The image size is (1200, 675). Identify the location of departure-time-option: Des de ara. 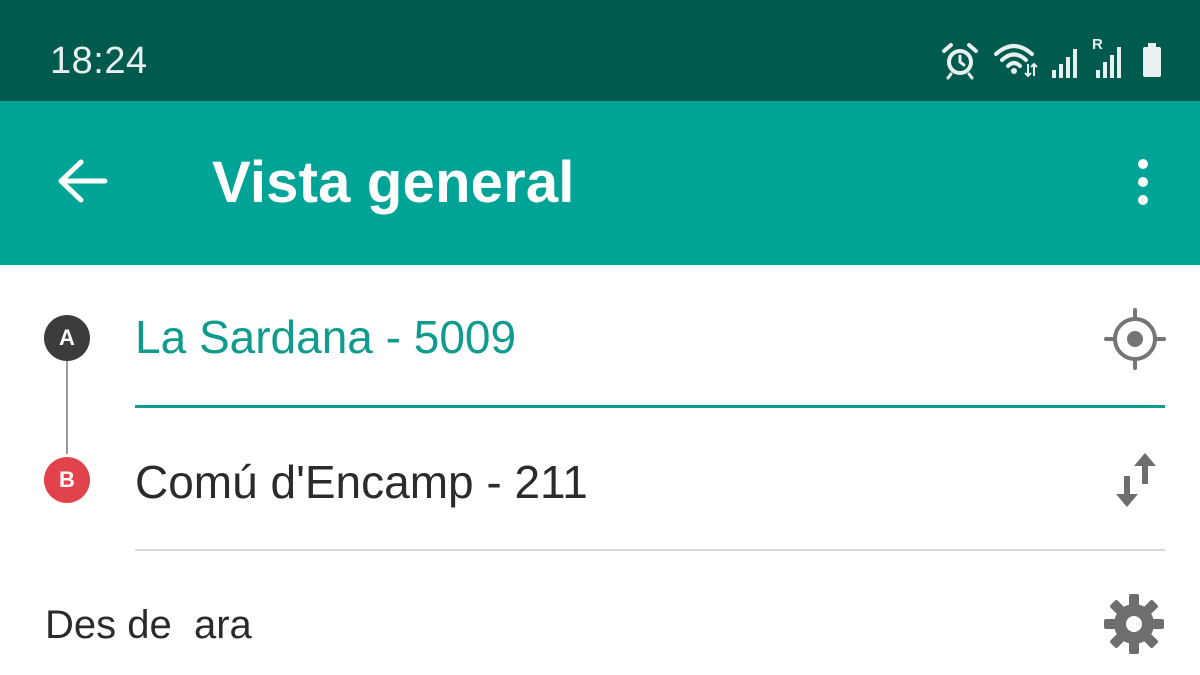
(148, 625).